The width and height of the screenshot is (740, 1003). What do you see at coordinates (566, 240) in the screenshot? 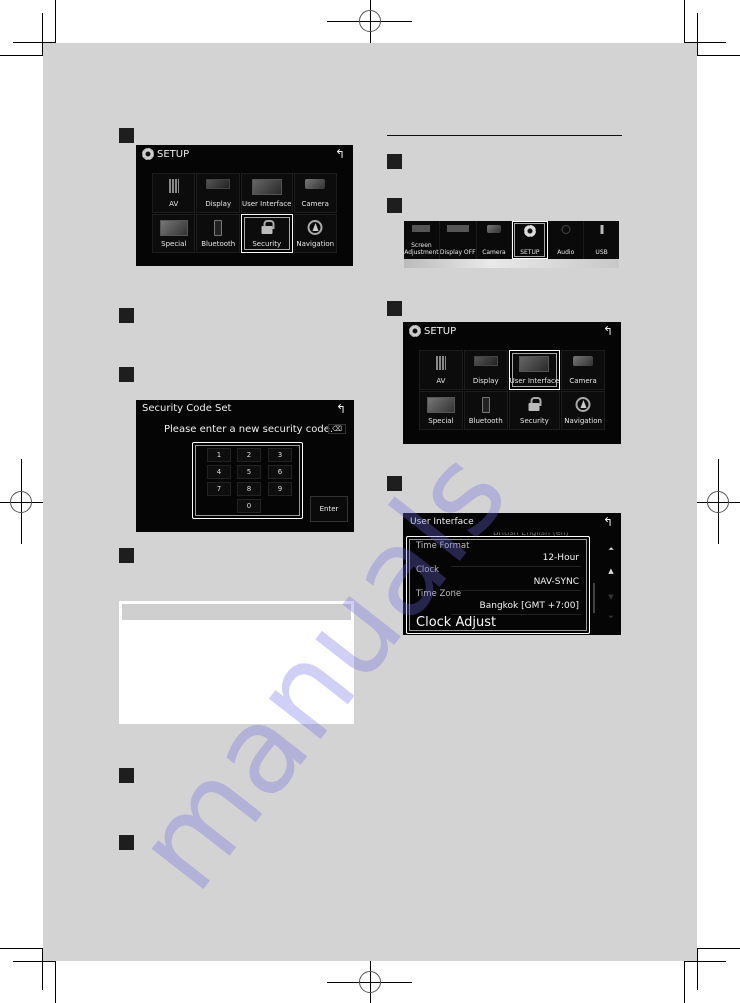
I see `source-audio: Audio` at bounding box center [566, 240].